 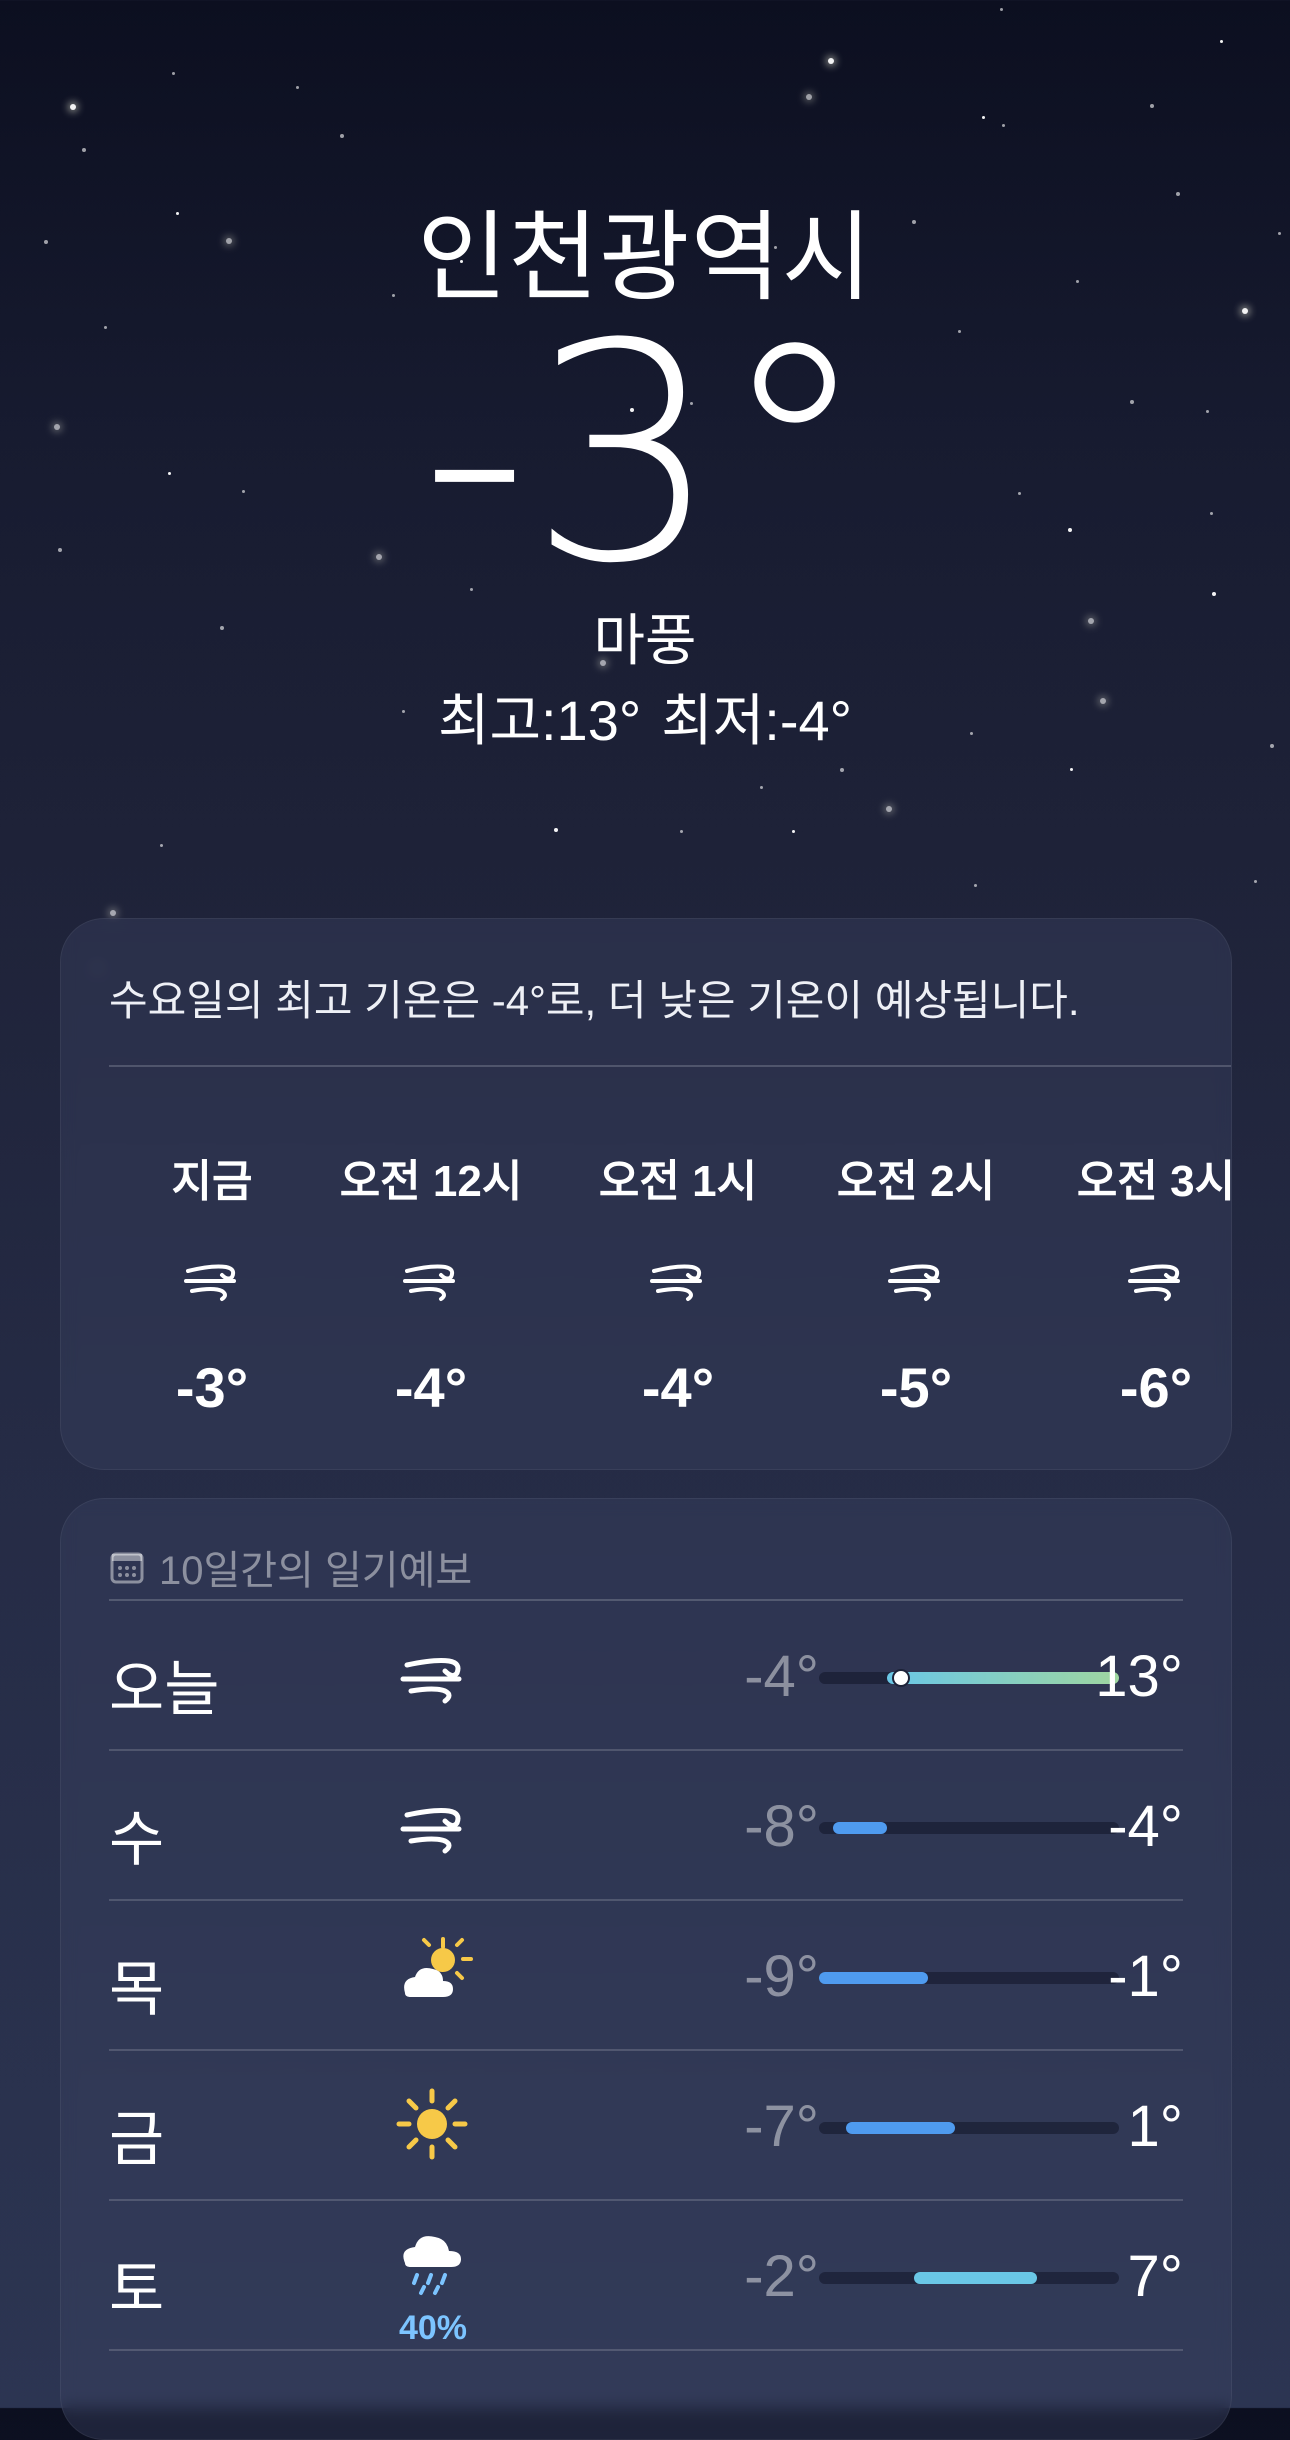 What do you see at coordinates (646, 1976) in the screenshot?
I see `day-row: 목 -9° -1°` at bounding box center [646, 1976].